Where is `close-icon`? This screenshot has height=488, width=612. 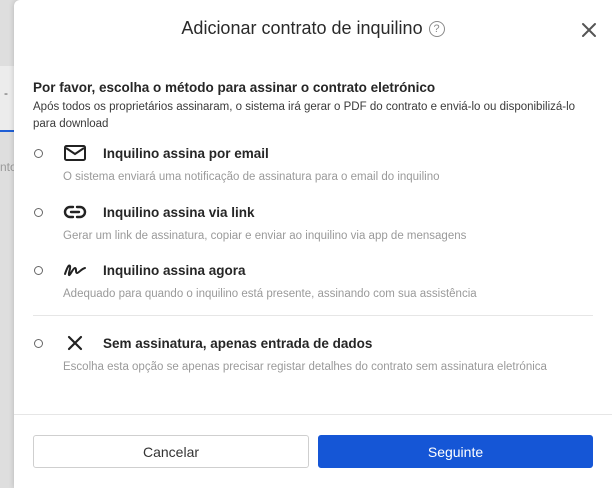 close-icon is located at coordinates (589, 30).